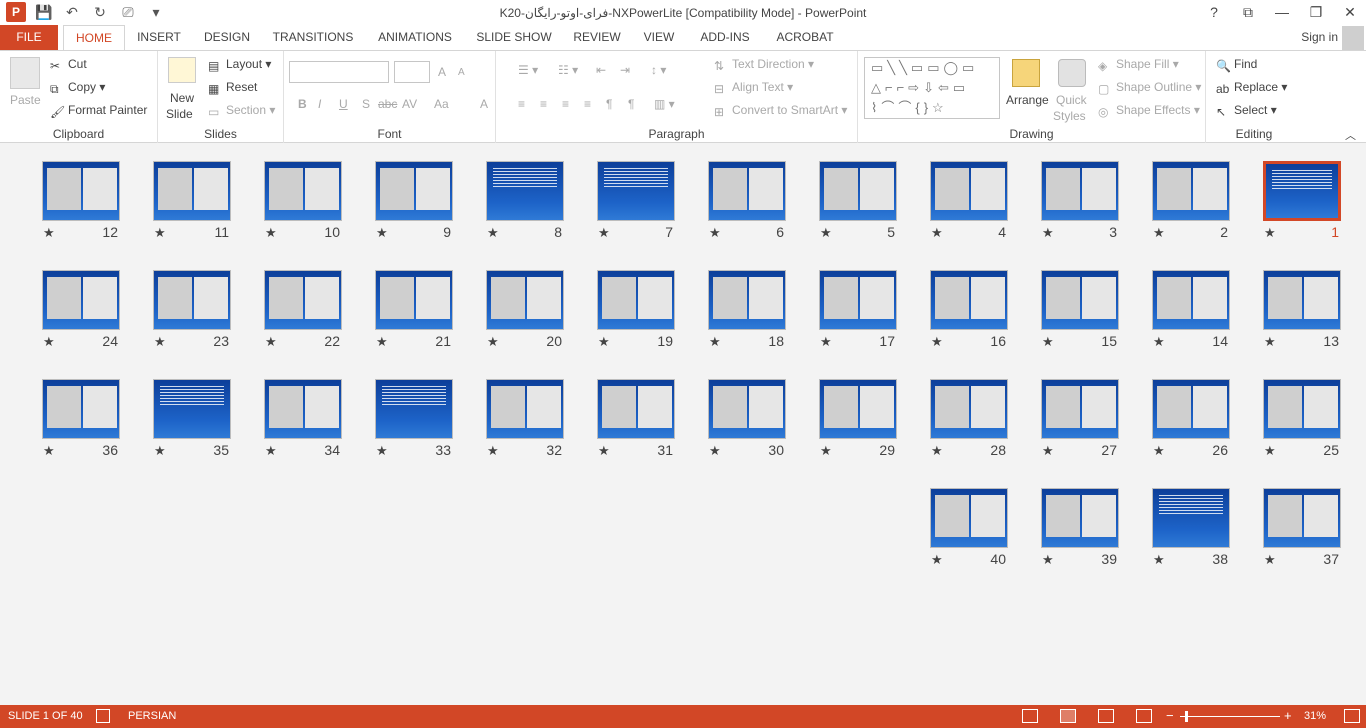 The image size is (1366, 728). What do you see at coordinates (461, 72) in the screenshot?
I see `shrink-font-button: A` at bounding box center [461, 72].